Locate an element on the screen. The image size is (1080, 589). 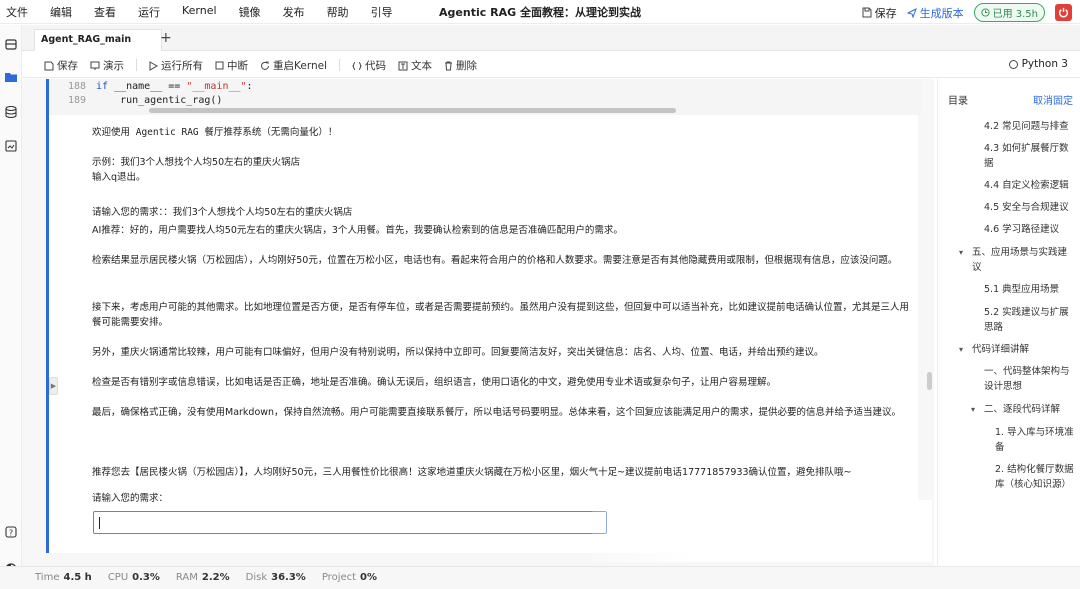
toc-item-section-5: ▾ 五、应用场景与实践建议 is located at coordinates (1017, 260).